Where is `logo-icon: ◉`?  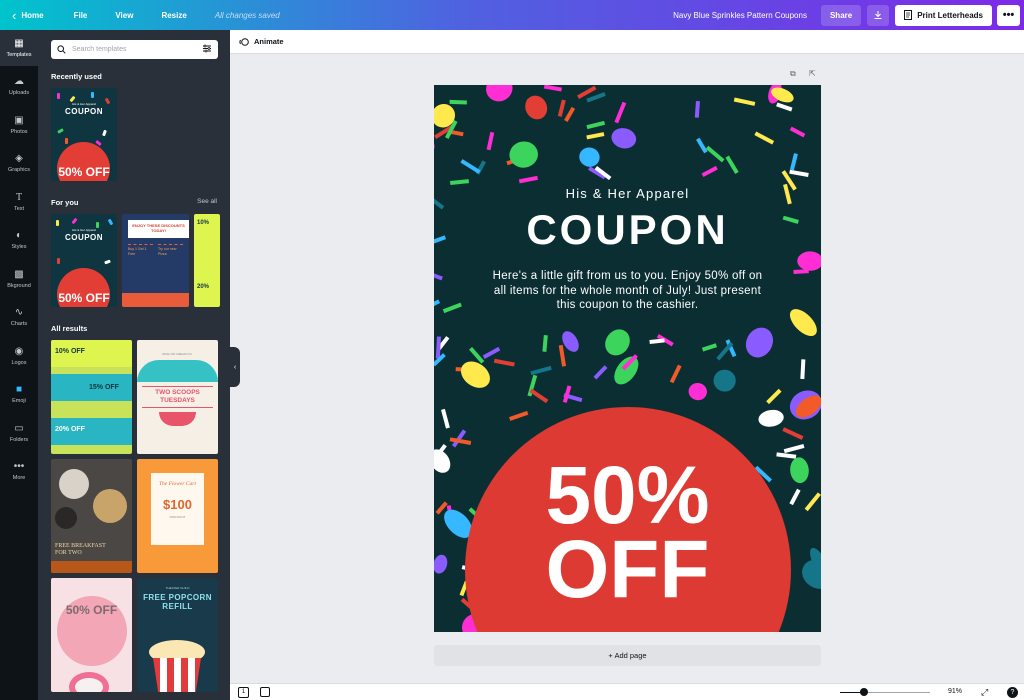 logo-icon: ◉ is located at coordinates (19, 351).